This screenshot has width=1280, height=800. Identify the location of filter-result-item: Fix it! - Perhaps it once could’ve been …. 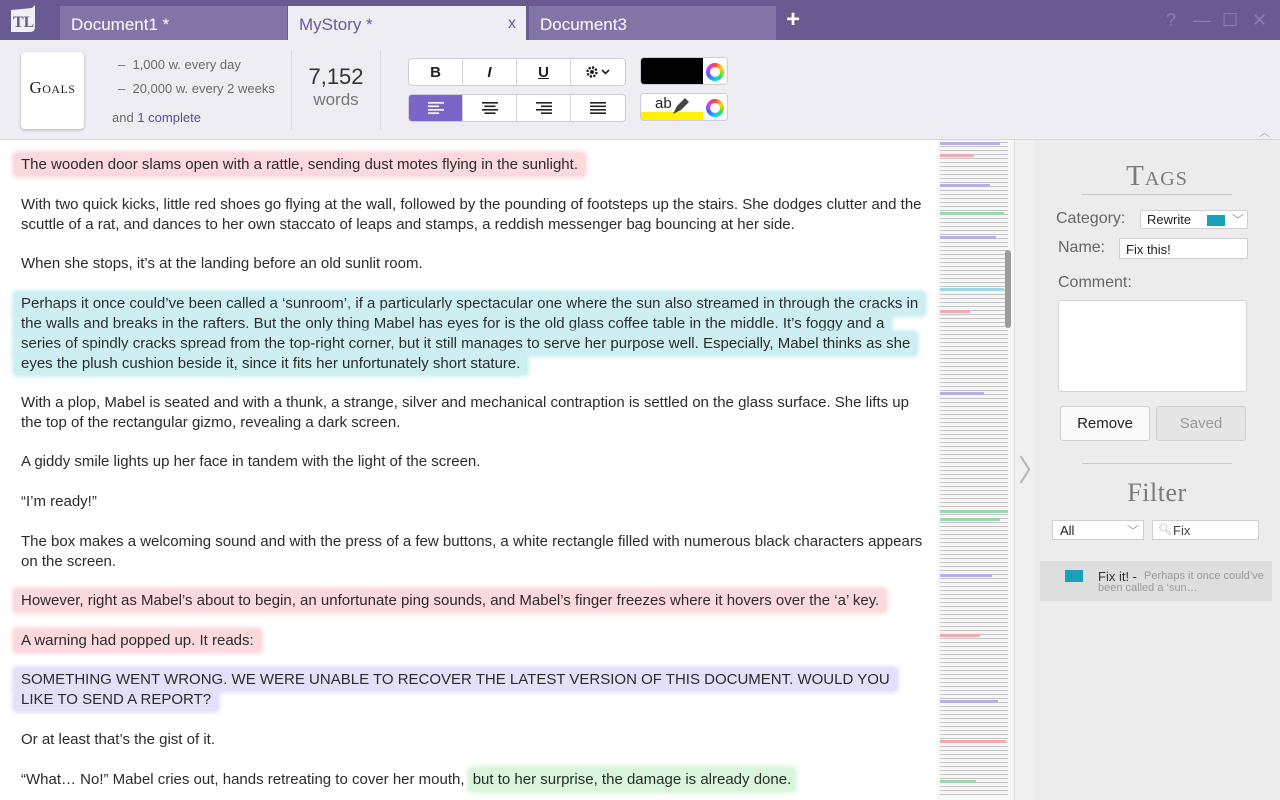
(1156, 581).